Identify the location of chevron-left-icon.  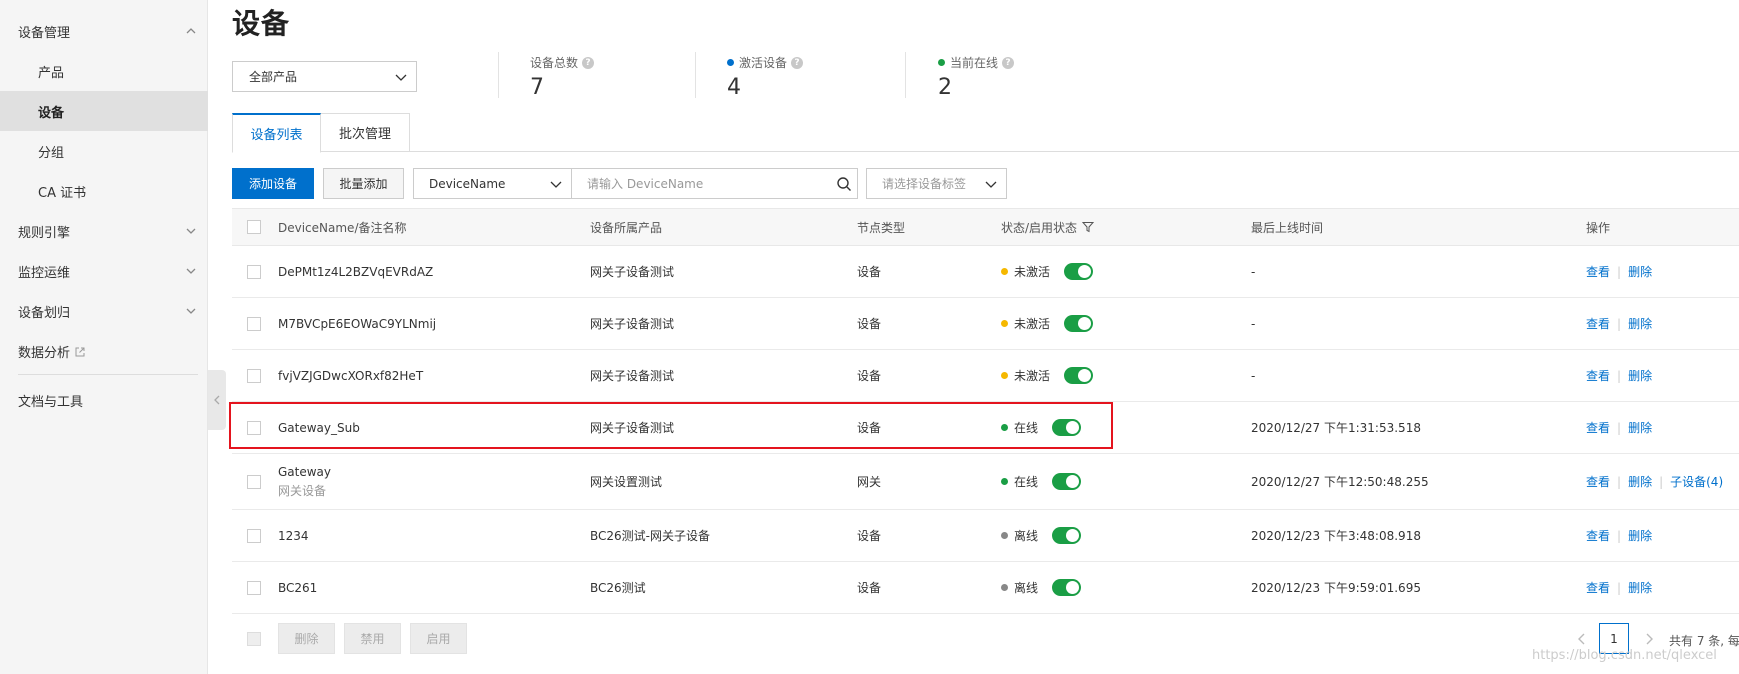
(1582, 639).